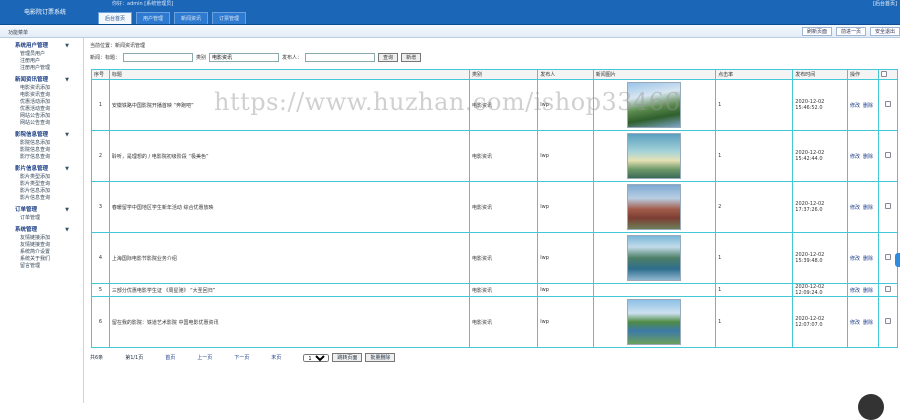 This screenshot has height=420, width=900. Describe the element at coordinates (380, 357) in the screenshot. I see `batch-delete-button: 批量删除` at that location.